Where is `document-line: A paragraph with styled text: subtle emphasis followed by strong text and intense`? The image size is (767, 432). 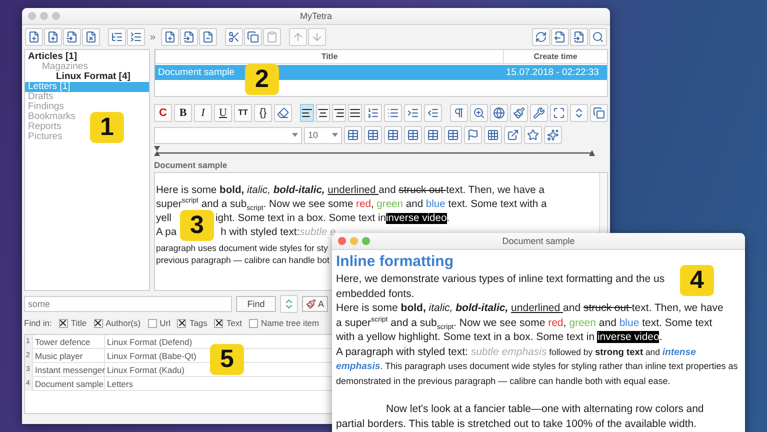 document-line: A paragraph with styled text: subtle emphasis followed by strong text and intense is located at coordinates (516, 351).